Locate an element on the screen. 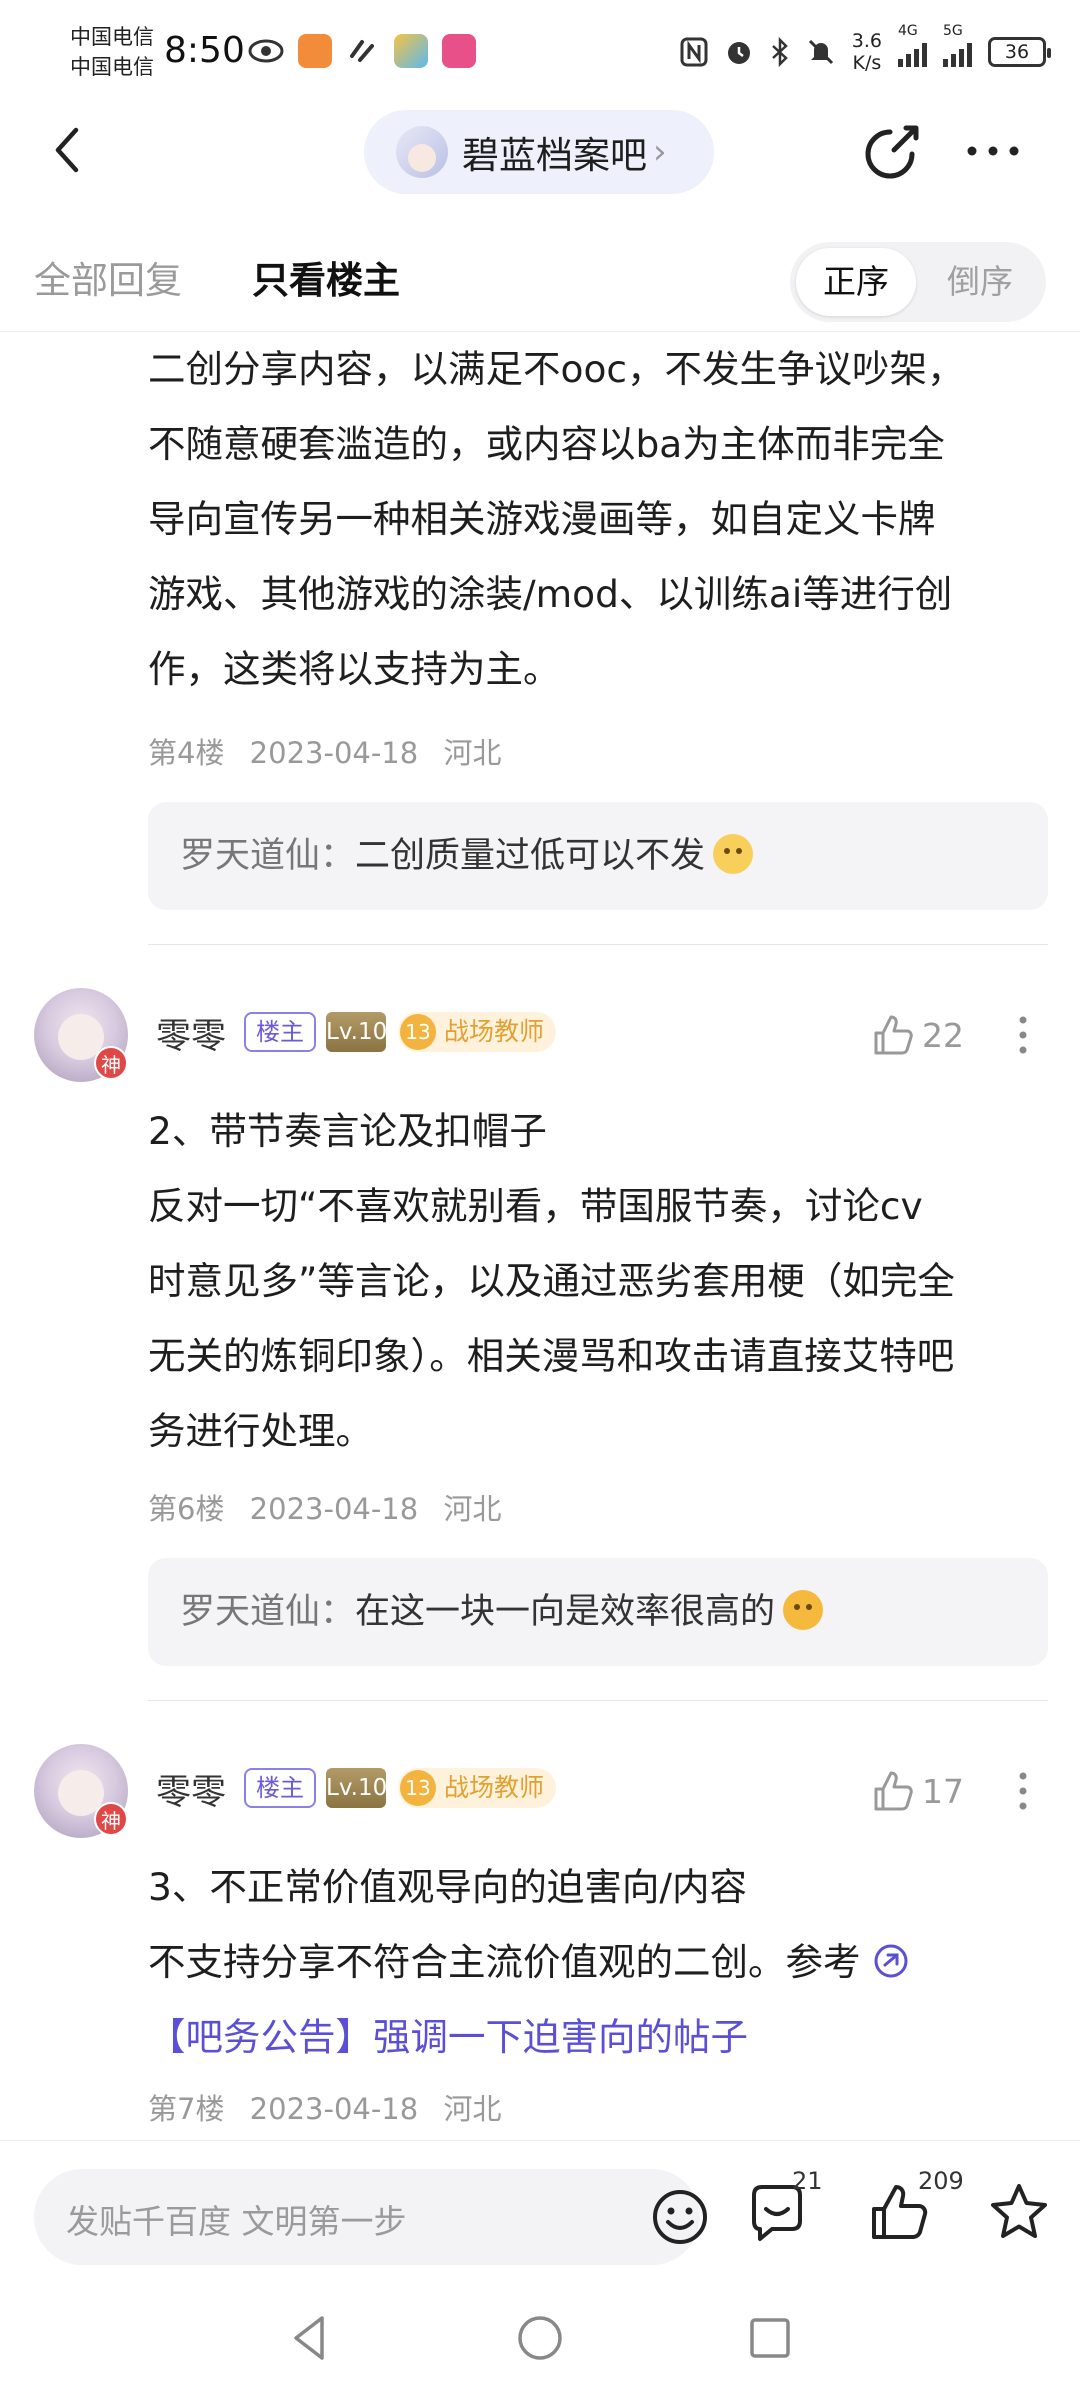  like-total: 209 is located at coordinates (941, 2181).